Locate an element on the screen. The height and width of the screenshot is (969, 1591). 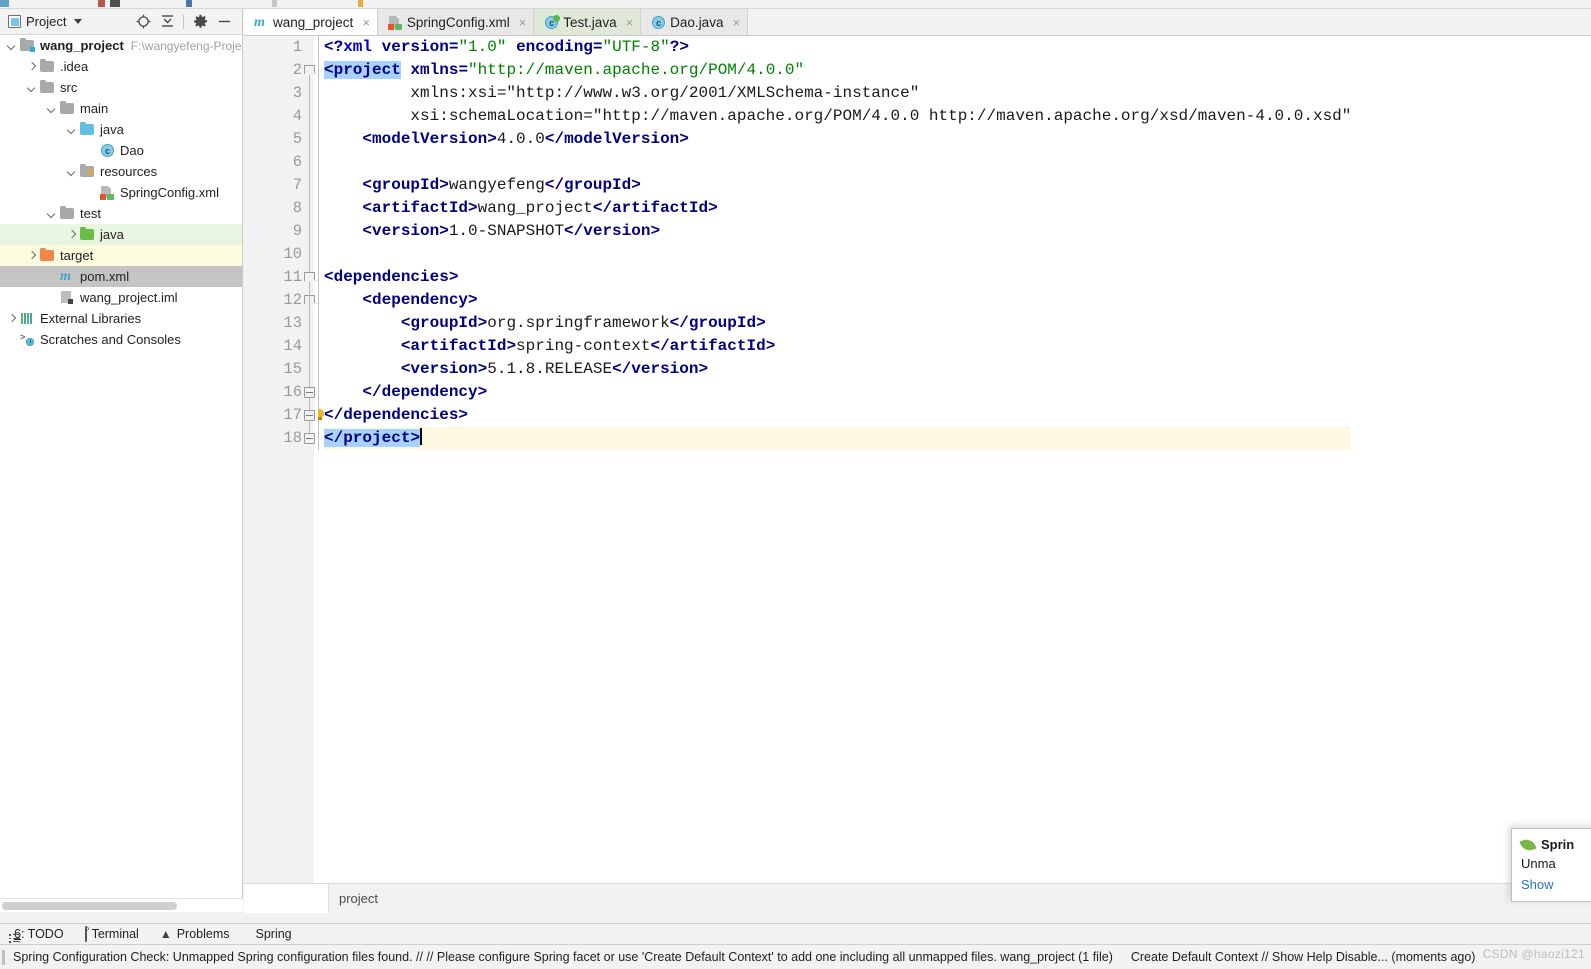
tool-window-label: 6: TODO is located at coordinates (39, 934).